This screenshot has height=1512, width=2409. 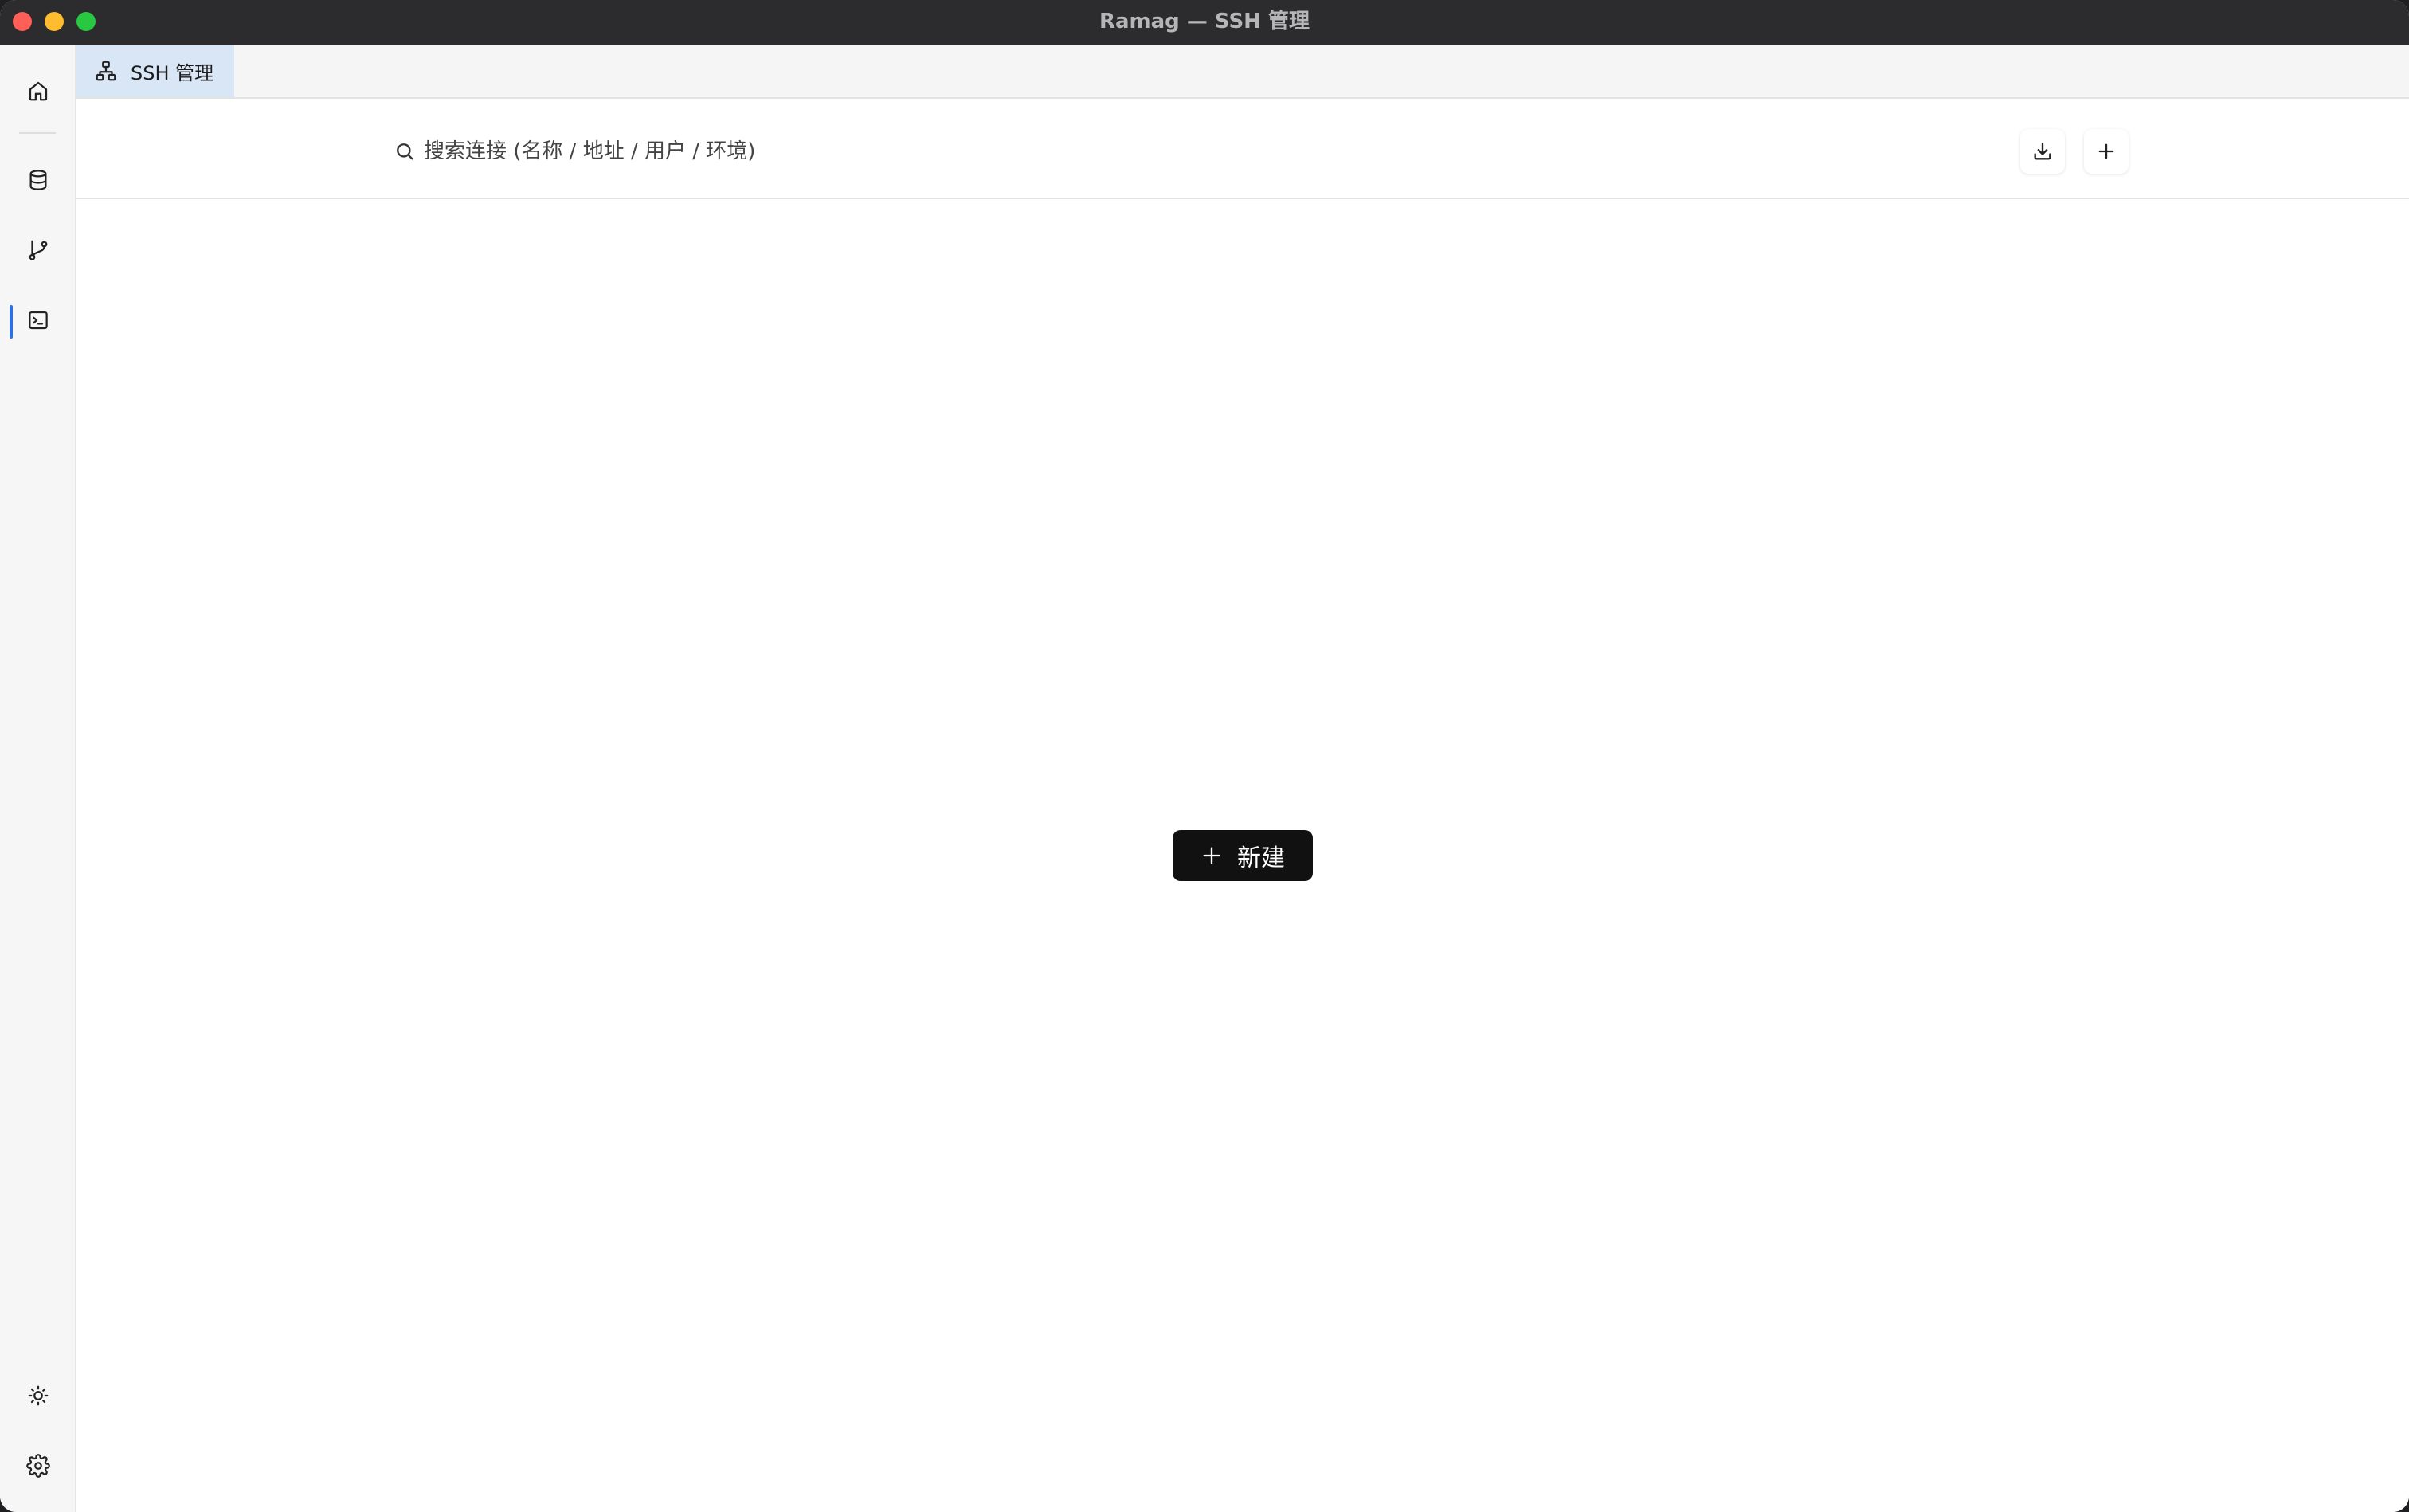 I want to click on gear-icon, so click(x=38, y=1466).